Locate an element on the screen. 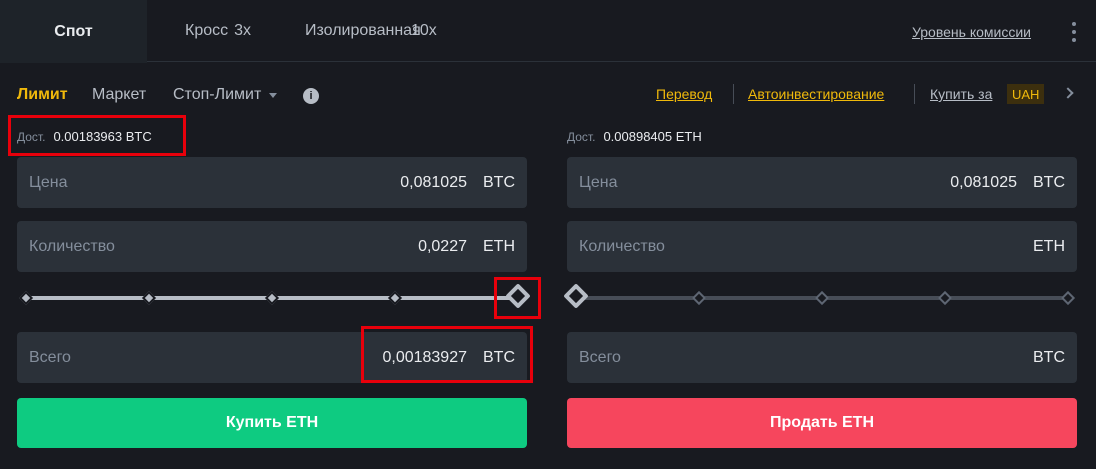 The image size is (1096, 469). sell-total-input: Всего BTC is located at coordinates (822, 357).